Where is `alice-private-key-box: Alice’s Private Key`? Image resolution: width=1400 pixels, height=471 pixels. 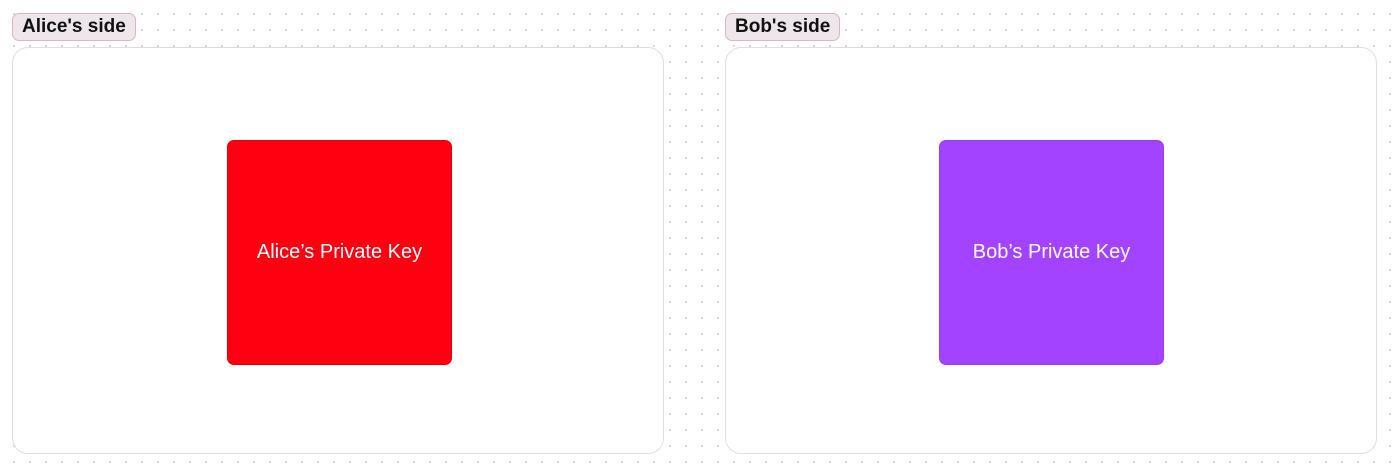 alice-private-key-box: Alice’s Private Key is located at coordinates (339, 252).